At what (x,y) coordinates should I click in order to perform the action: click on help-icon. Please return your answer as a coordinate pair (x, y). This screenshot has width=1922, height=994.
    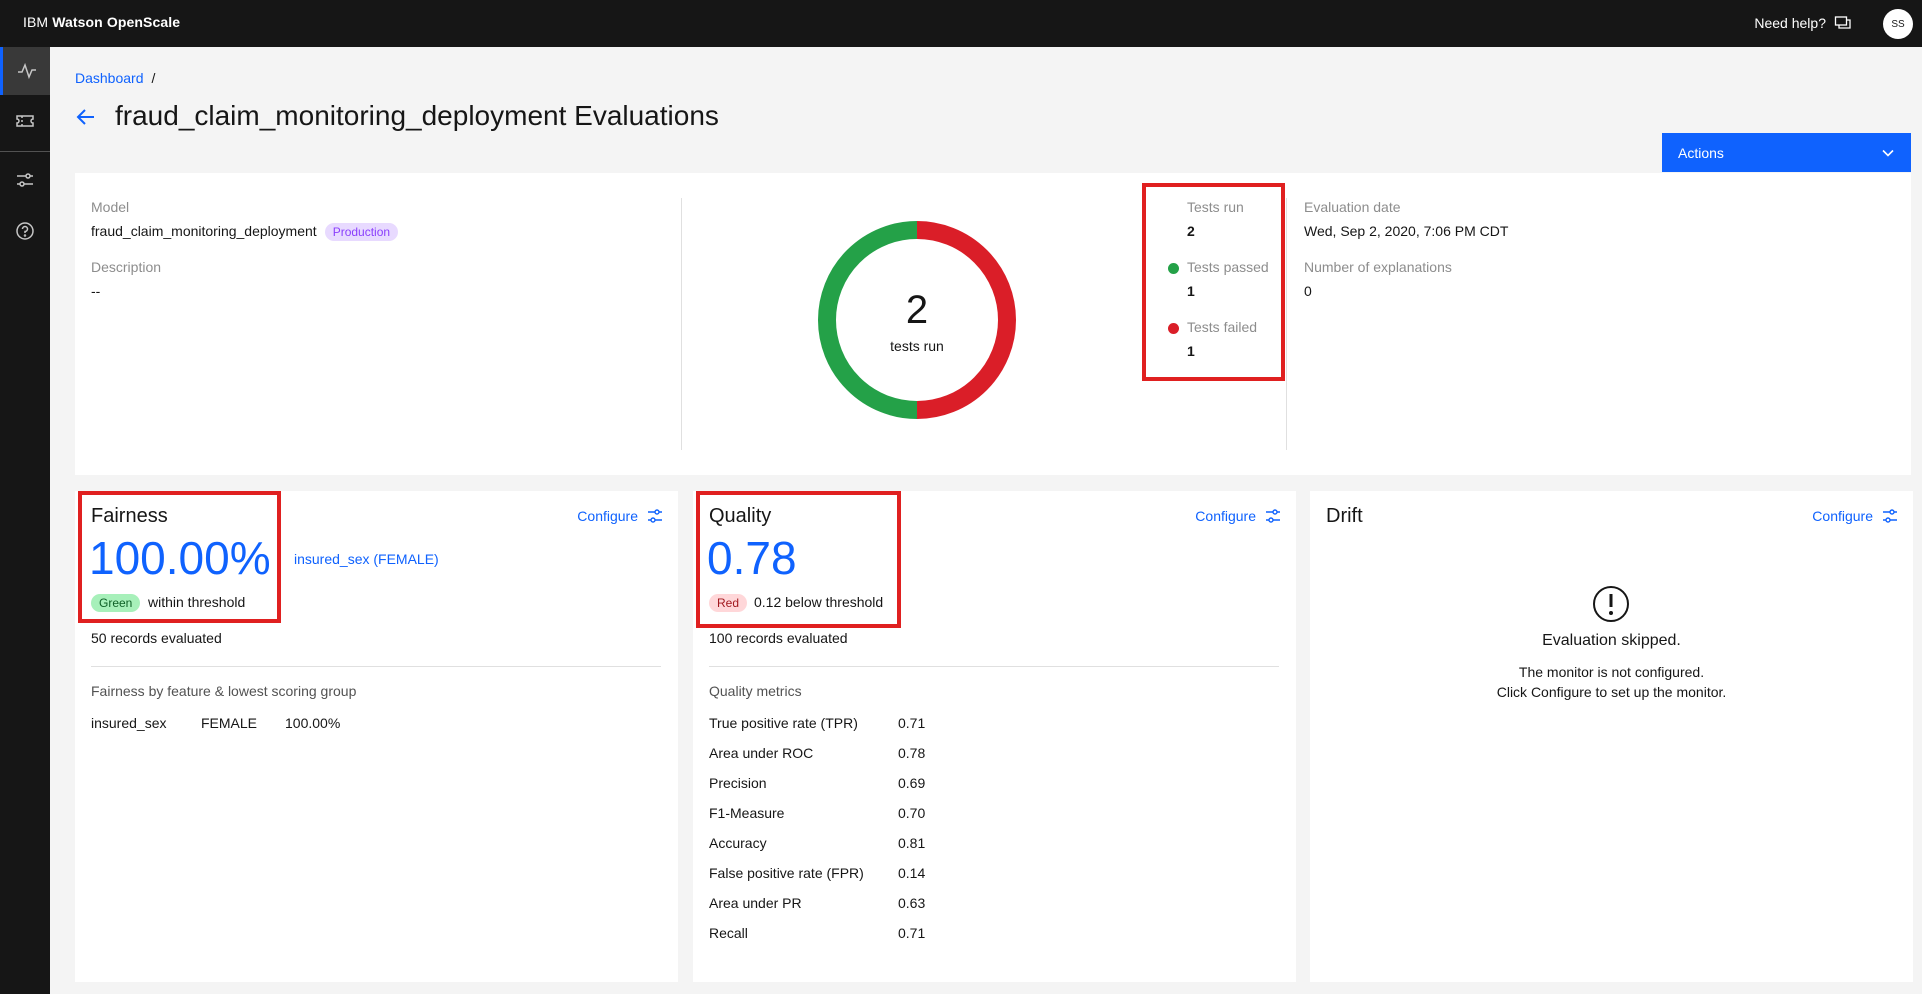
    Looking at the image, I should click on (25, 231).